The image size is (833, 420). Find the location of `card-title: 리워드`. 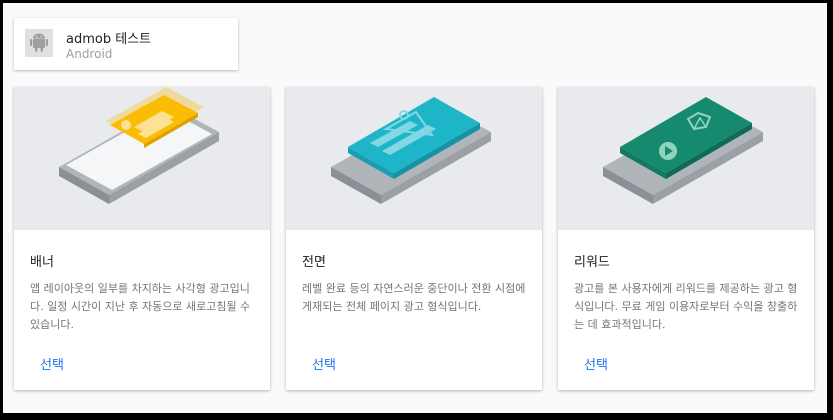

card-title: 리워드 is located at coordinates (592, 262).